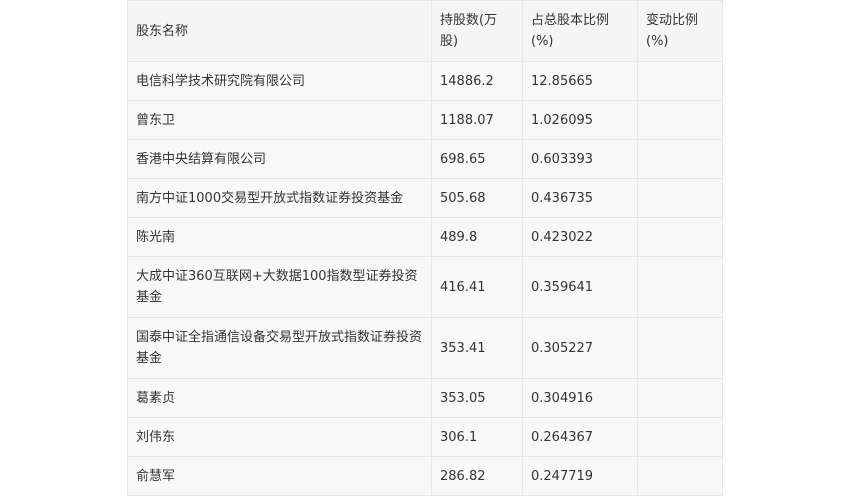 The image size is (850, 496). Describe the element at coordinates (279, 398) in the screenshot. I see `cell-name: 葛素贞` at that location.